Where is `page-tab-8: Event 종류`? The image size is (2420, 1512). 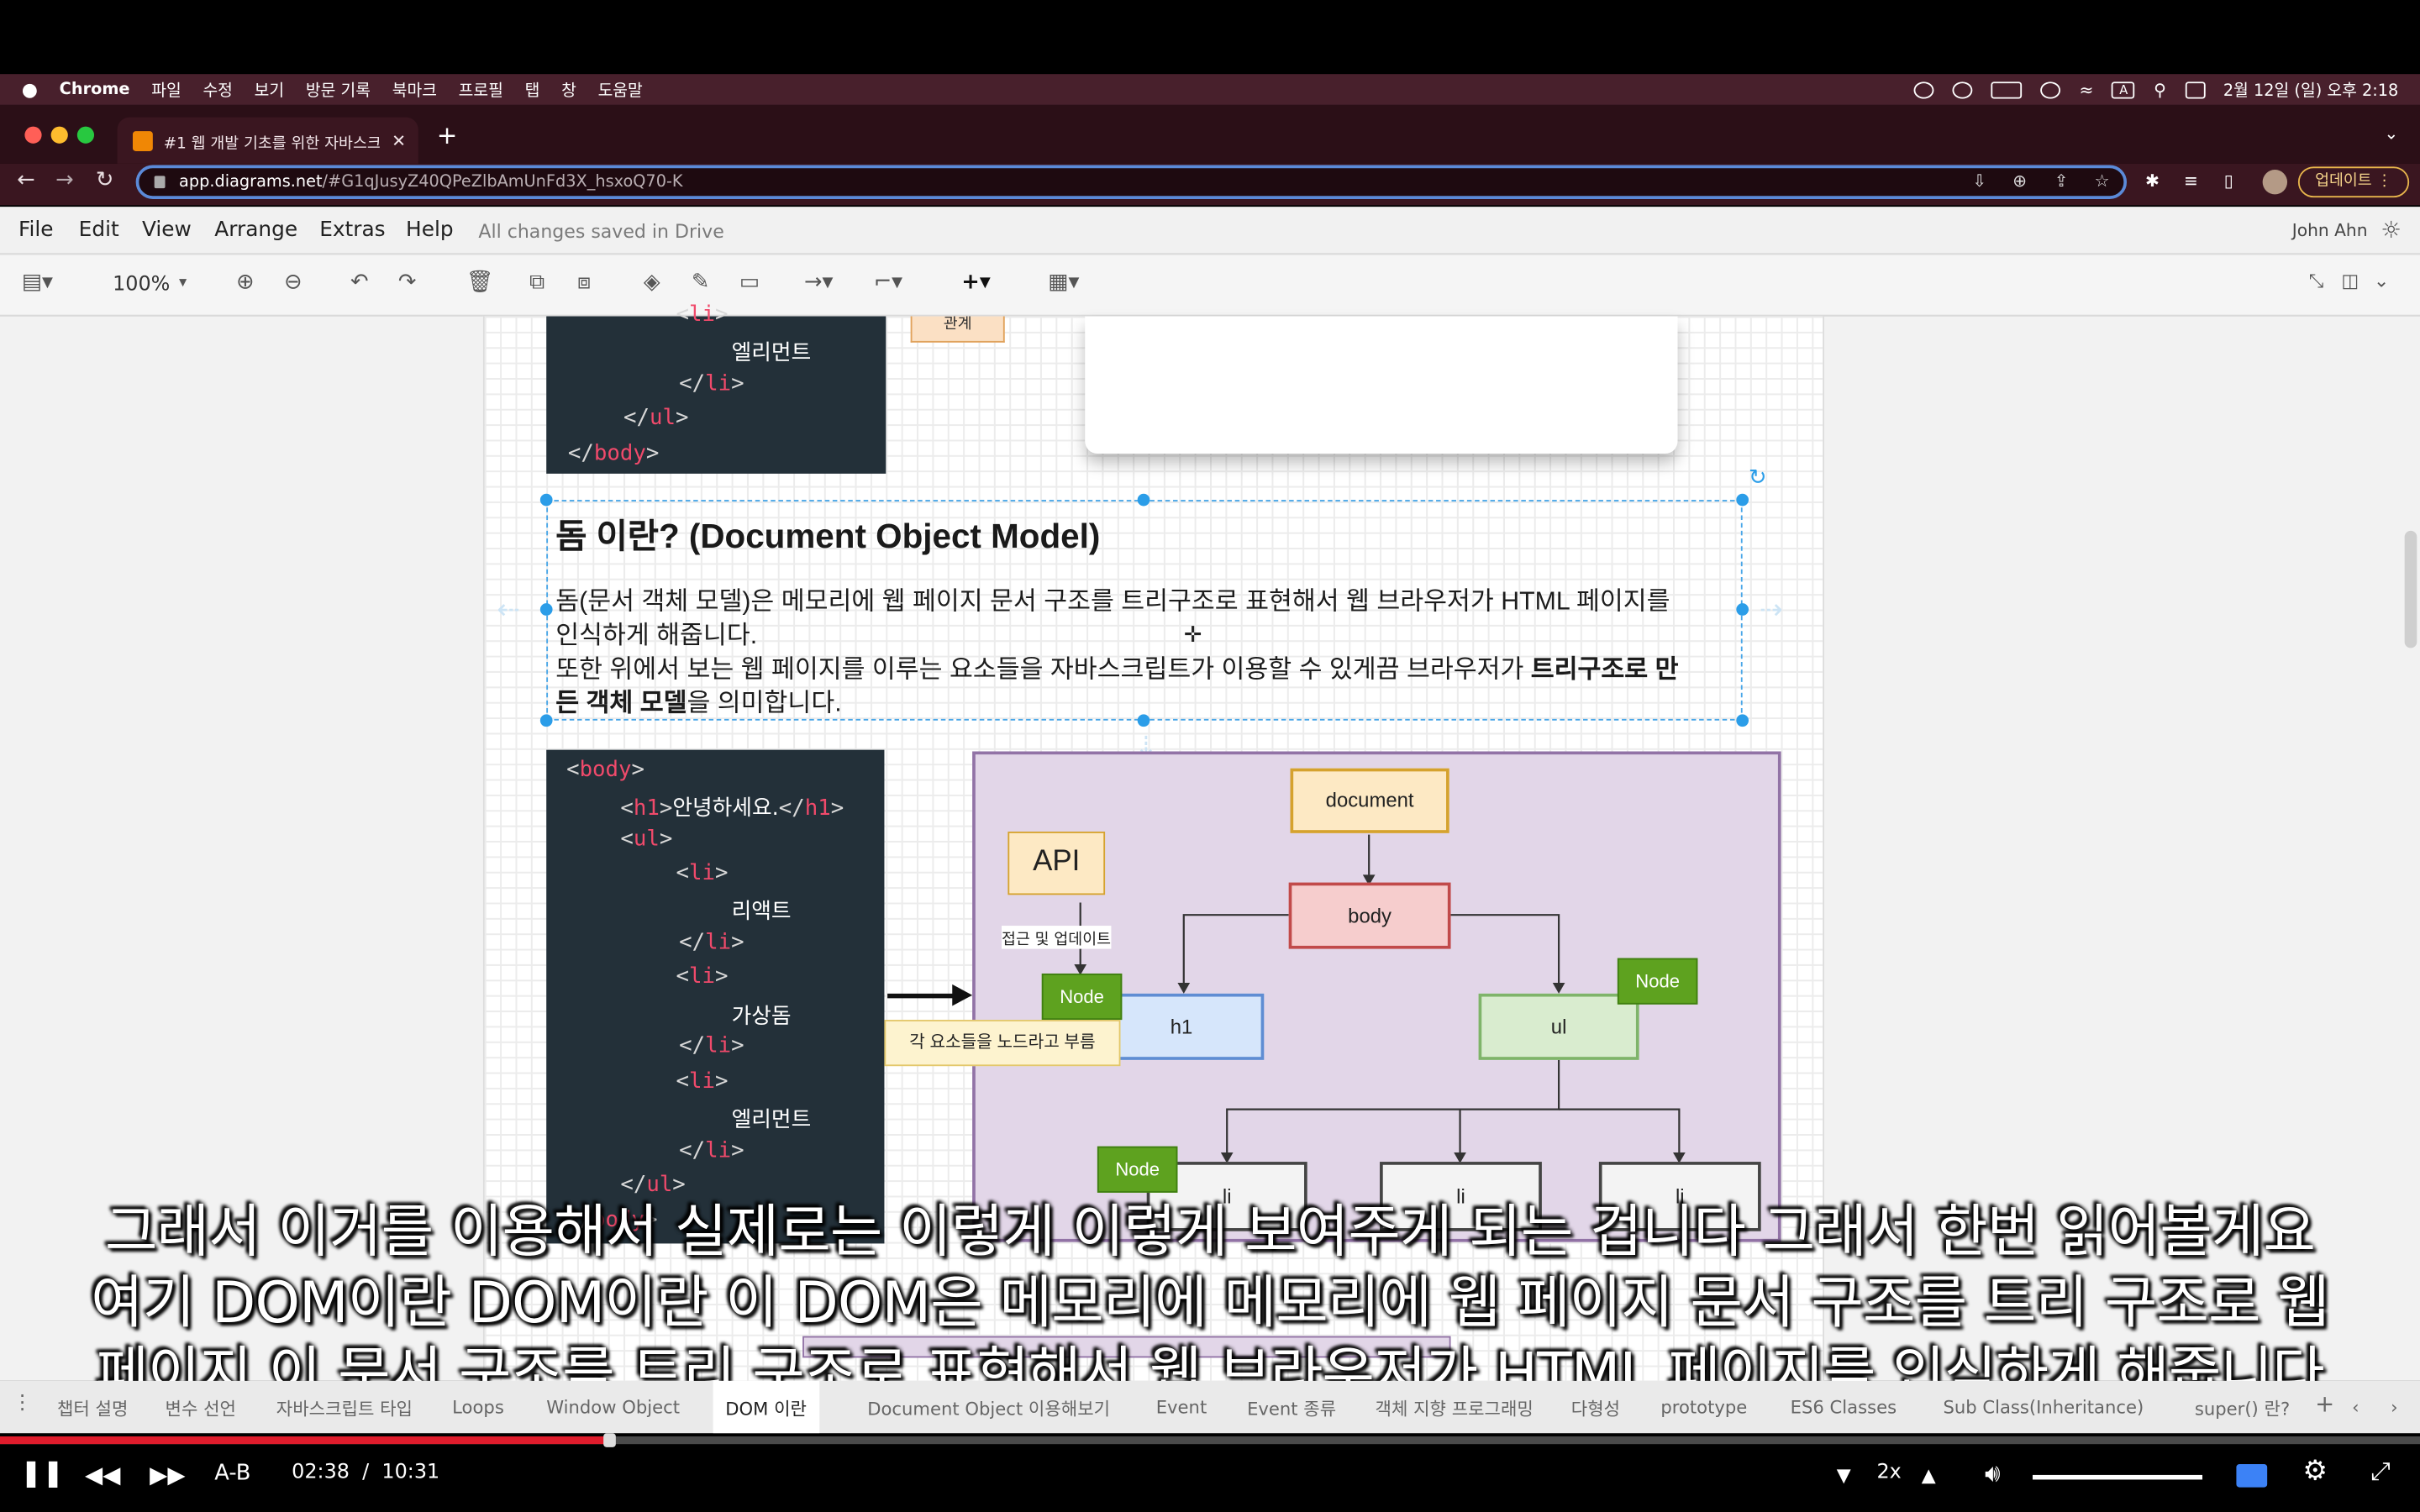
page-tab-8: Event 종류 is located at coordinates (1291, 1408).